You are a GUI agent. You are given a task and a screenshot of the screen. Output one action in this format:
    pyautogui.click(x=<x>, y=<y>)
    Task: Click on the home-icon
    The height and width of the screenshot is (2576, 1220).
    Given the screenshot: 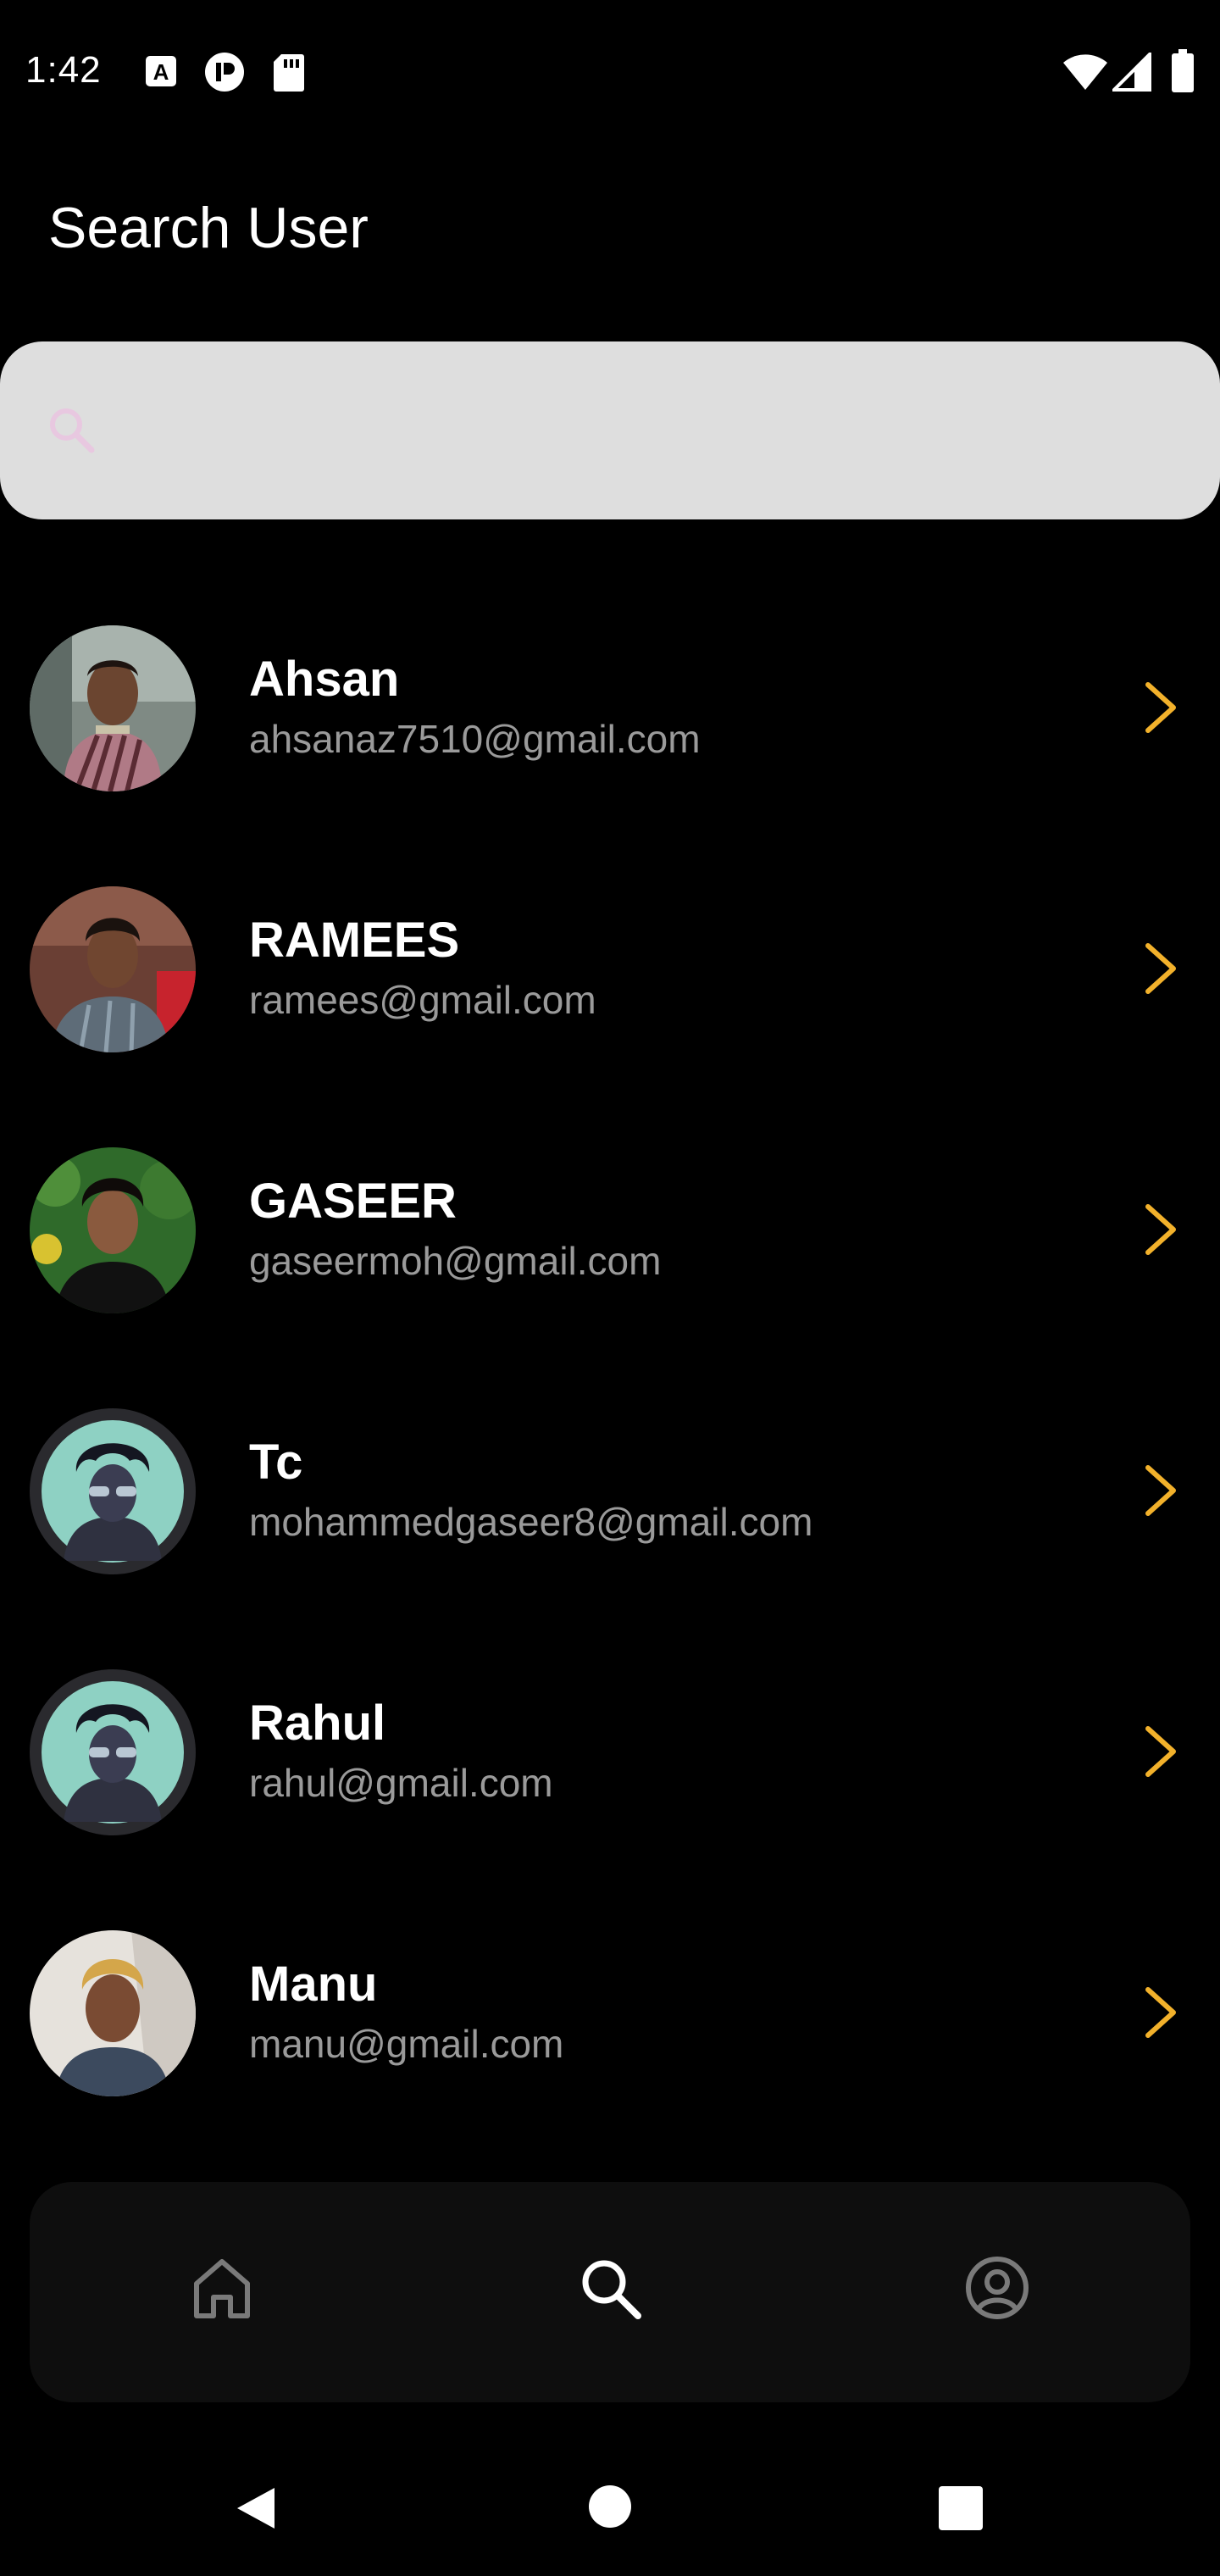 What is the action you would take?
    pyautogui.click(x=222, y=2288)
    